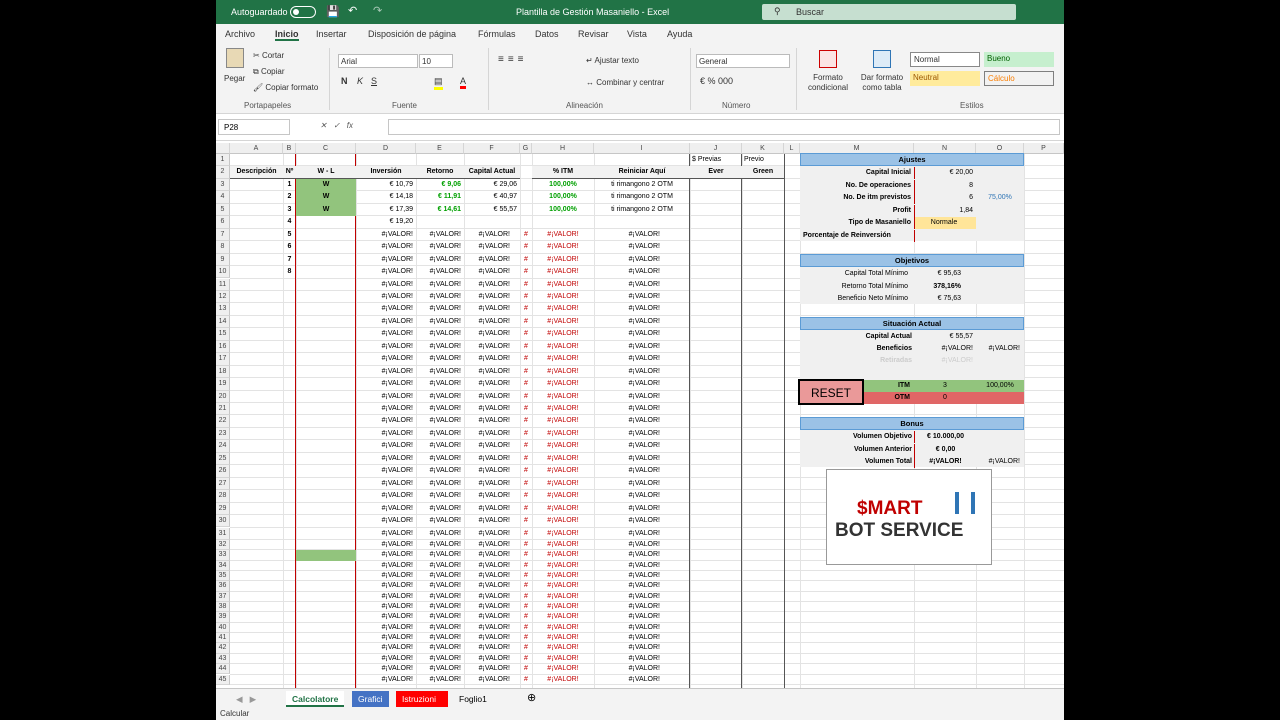  Describe the element at coordinates (223, 260) in the screenshot. I see `row-header-9: 9` at that location.